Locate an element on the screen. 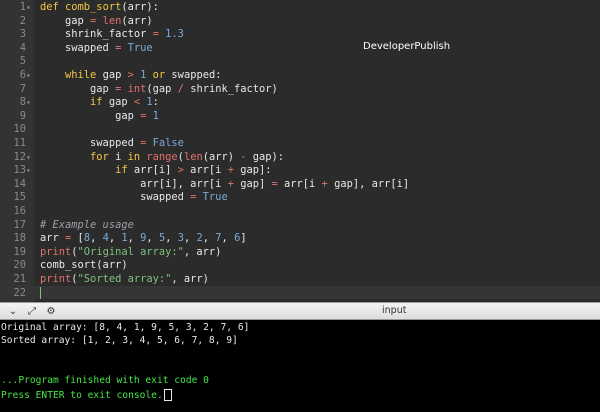 Image resolution: width=600 pixels, height=412 pixels. code-line: 21 print("Sorted array:", arr) is located at coordinates (104, 279).